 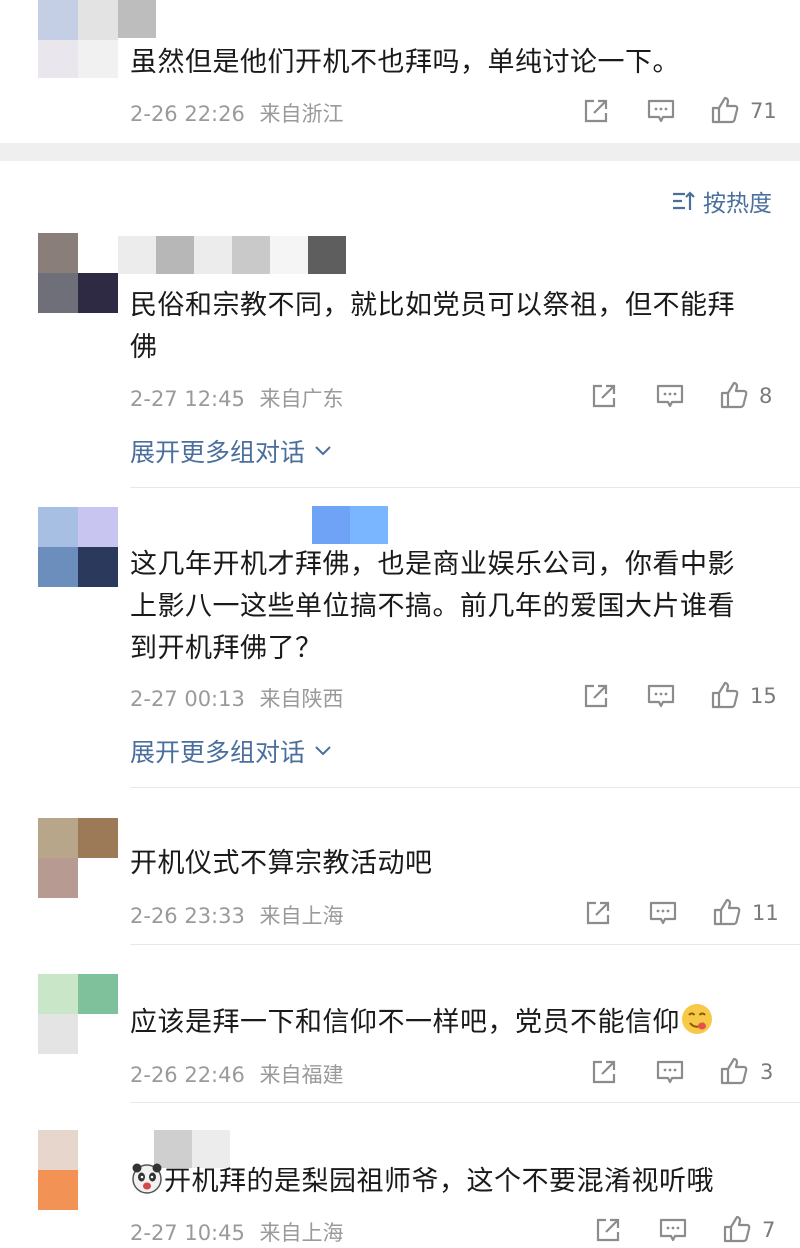 What do you see at coordinates (301, 1075) in the screenshot?
I see `comment-location: 来自福建` at bounding box center [301, 1075].